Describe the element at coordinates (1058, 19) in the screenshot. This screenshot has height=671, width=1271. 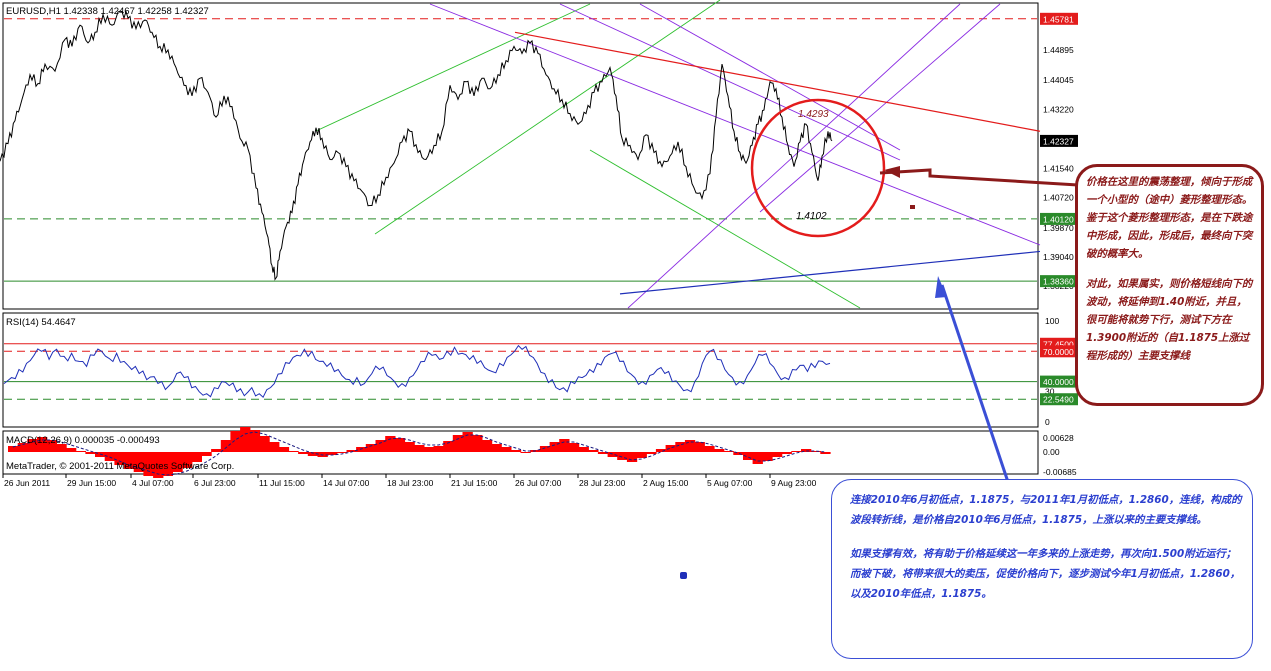
I see `price-tag-label: 1.45781` at that location.